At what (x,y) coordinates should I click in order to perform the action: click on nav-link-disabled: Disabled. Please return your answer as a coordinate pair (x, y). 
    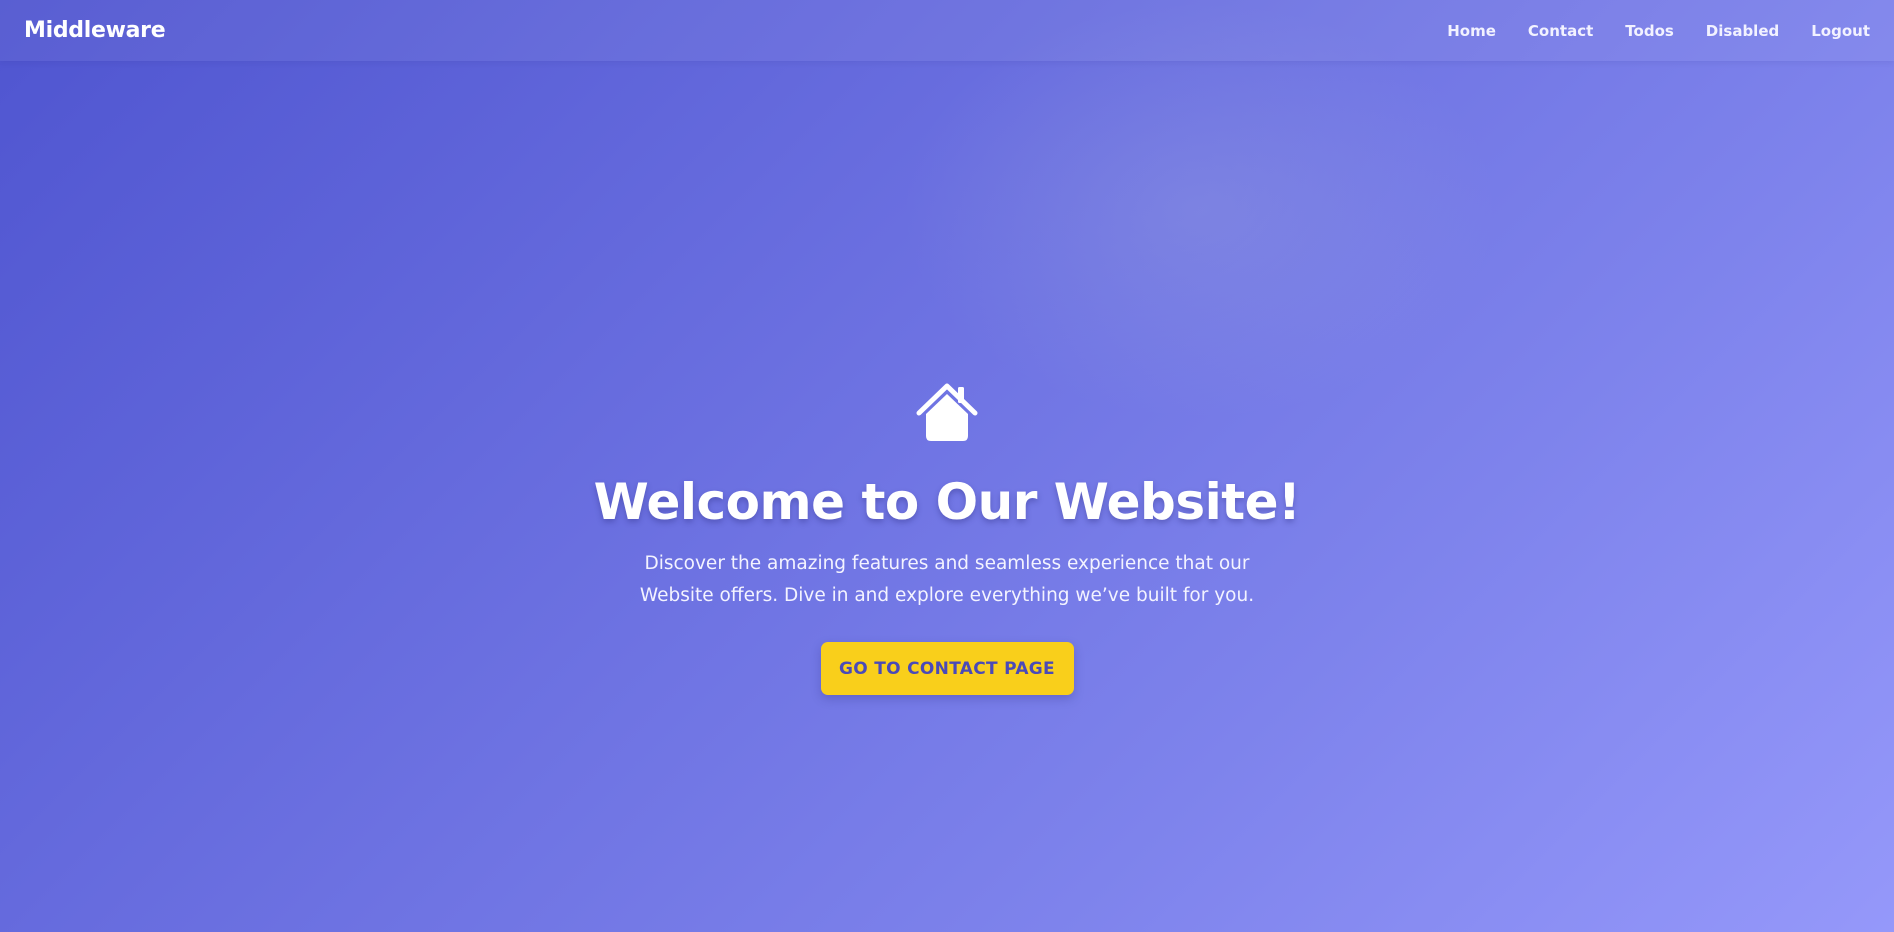
    Looking at the image, I should click on (1742, 31).